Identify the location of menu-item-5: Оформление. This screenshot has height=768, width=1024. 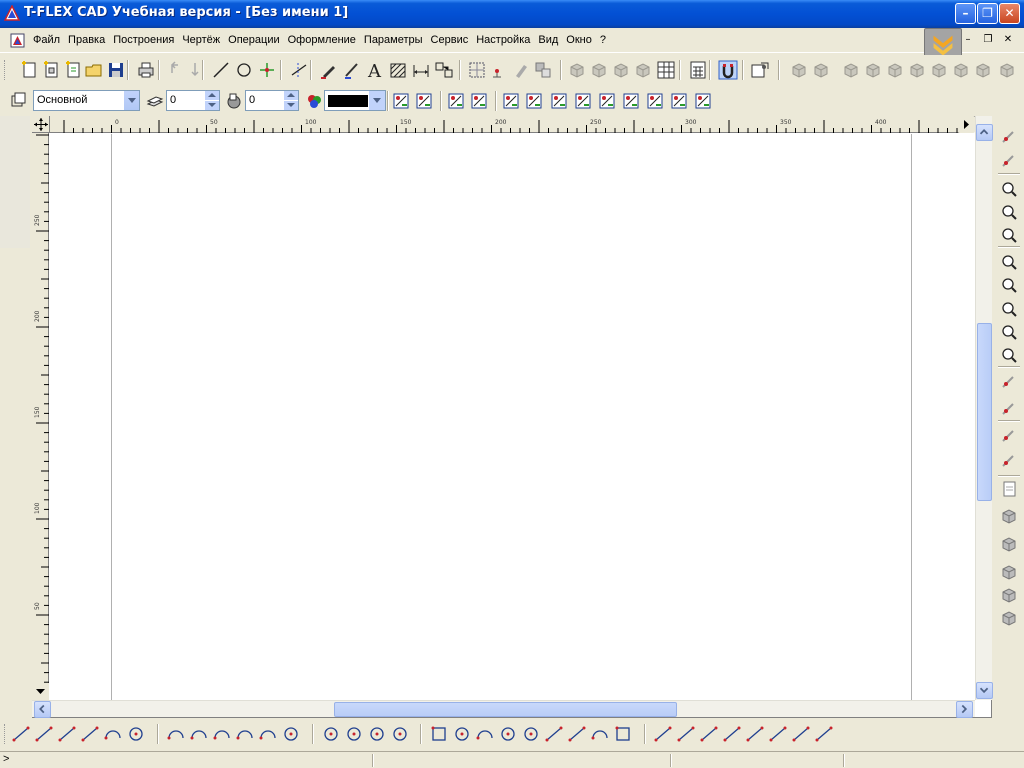
(322, 40).